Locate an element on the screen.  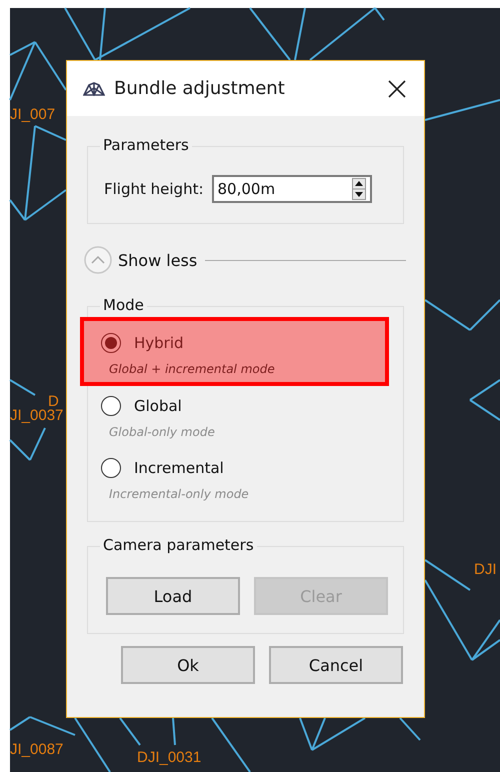
option-description: Global-only mode is located at coordinates (162, 431).